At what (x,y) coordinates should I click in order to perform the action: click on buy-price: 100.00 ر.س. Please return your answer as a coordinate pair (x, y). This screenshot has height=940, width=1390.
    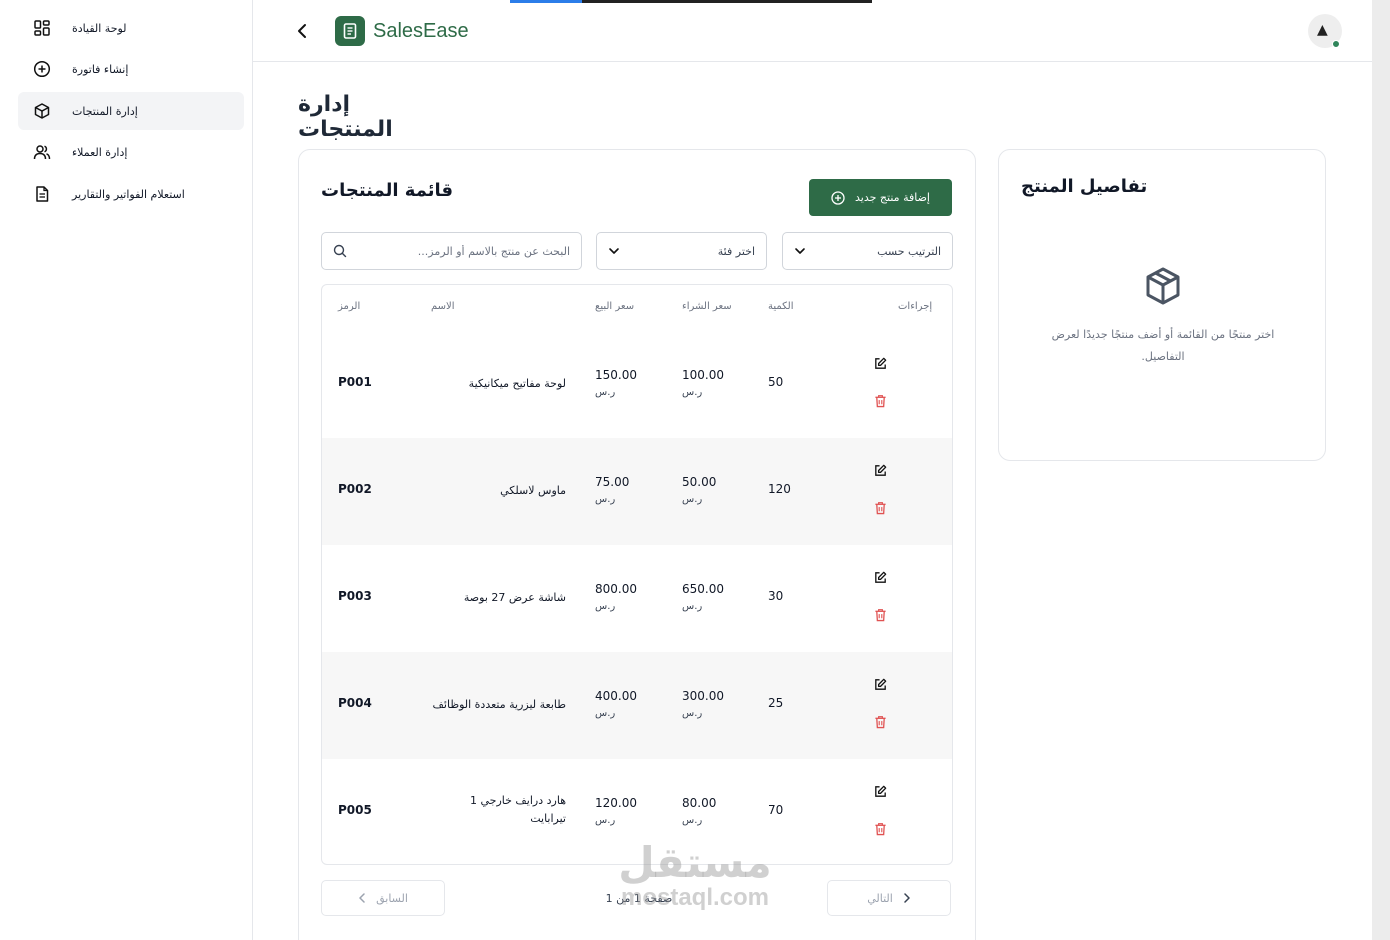
    Looking at the image, I should click on (703, 384).